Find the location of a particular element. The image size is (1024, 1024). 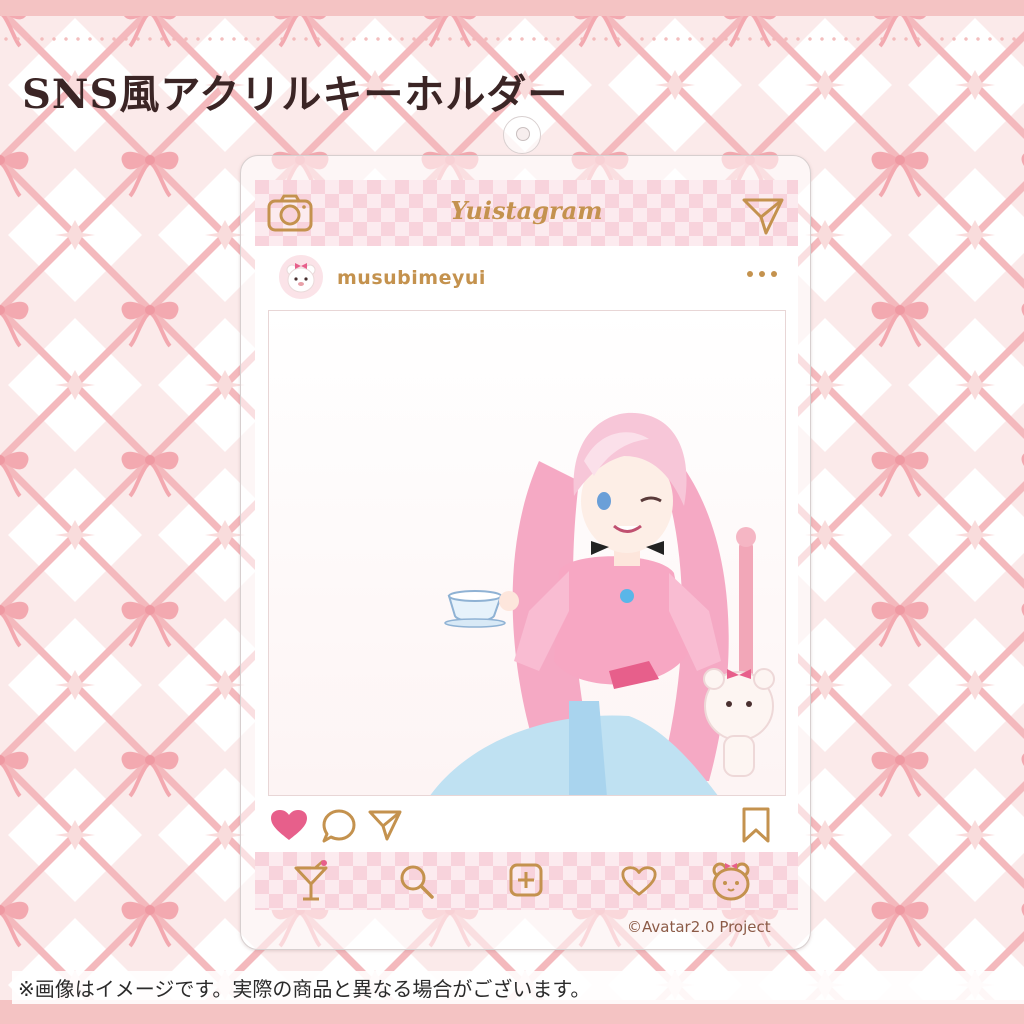

dotted-border is located at coordinates (512, 39).